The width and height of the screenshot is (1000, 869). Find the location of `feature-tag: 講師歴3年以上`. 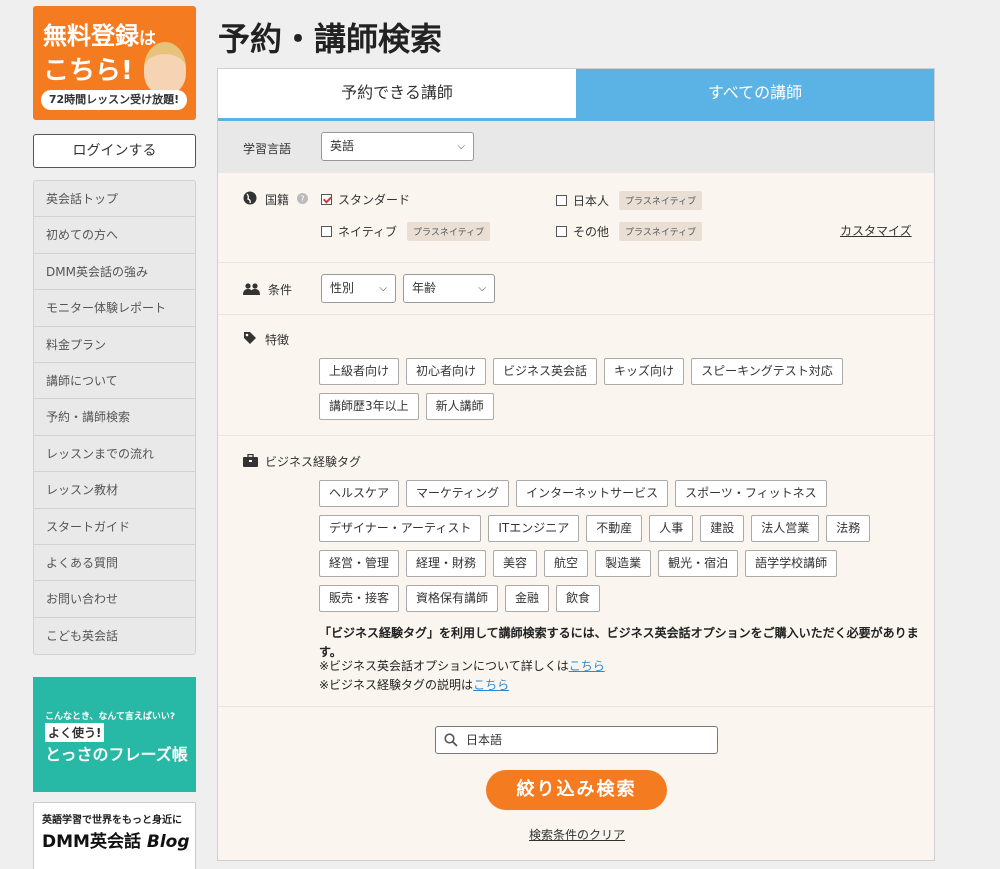

feature-tag: 講師歴3年以上 is located at coordinates (369, 406).